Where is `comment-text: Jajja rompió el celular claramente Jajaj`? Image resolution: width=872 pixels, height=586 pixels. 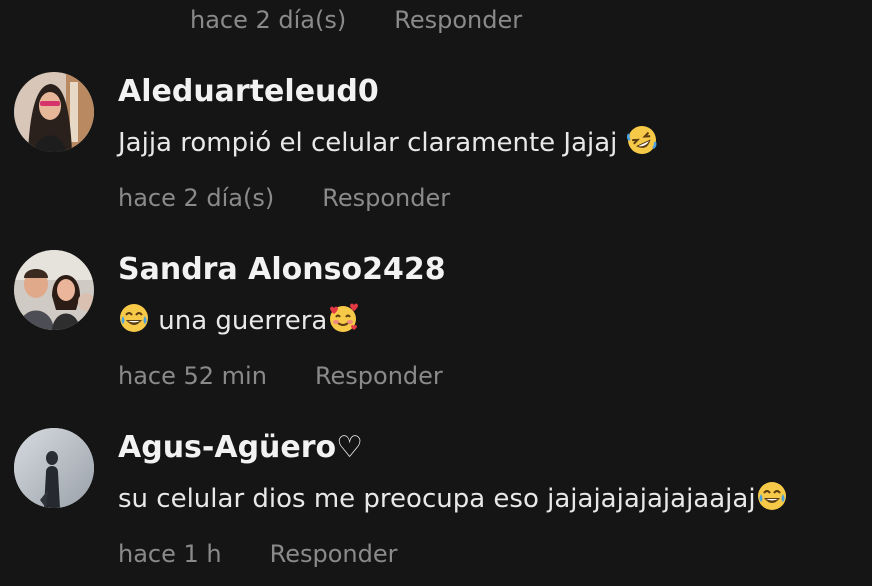 comment-text: Jajja rompió el celular claramente Jajaj is located at coordinates (388, 141).